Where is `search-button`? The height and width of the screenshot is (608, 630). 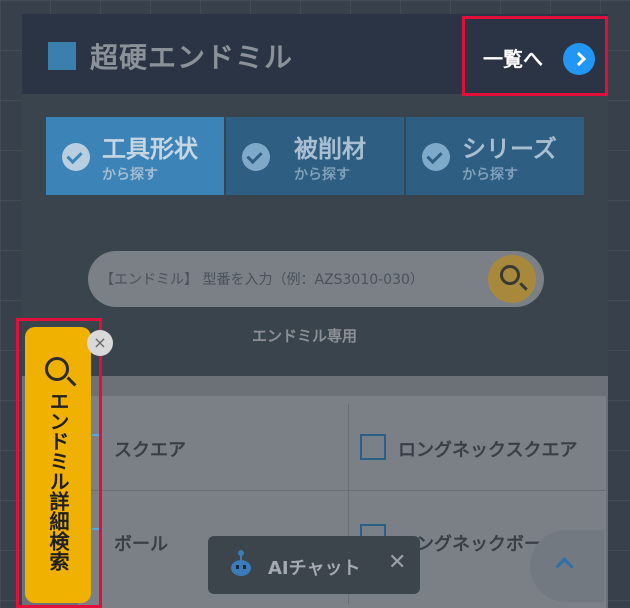
search-button is located at coordinates (512, 279).